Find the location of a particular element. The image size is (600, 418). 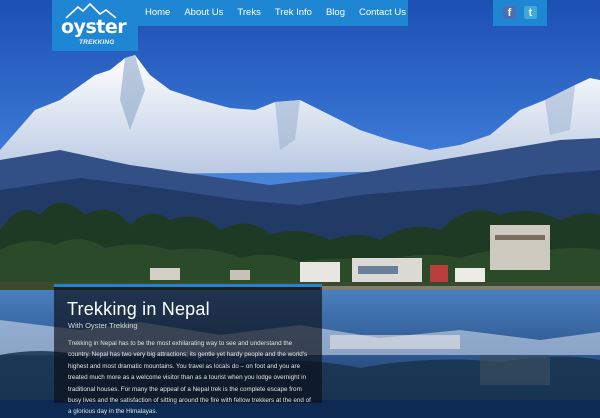

site-logo: oyster TREKKING is located at coordinates (95, 25).